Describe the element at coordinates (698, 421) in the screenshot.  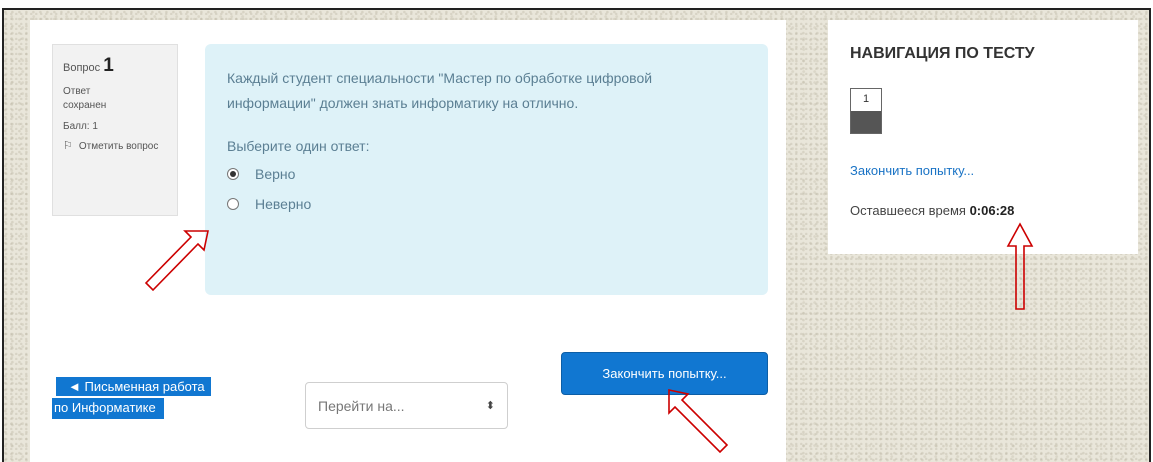
I see `arrow-to-finish-button-icon` at that location.